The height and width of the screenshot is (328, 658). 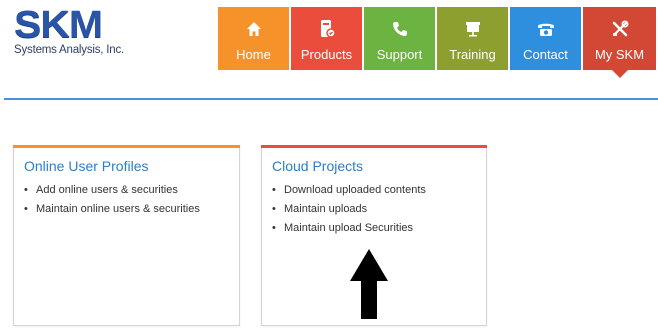 What do you see at coordinates (619, 42) in the screenshot?
I see `nav-my-skm: My SKM` at bounding box center [619, 42].